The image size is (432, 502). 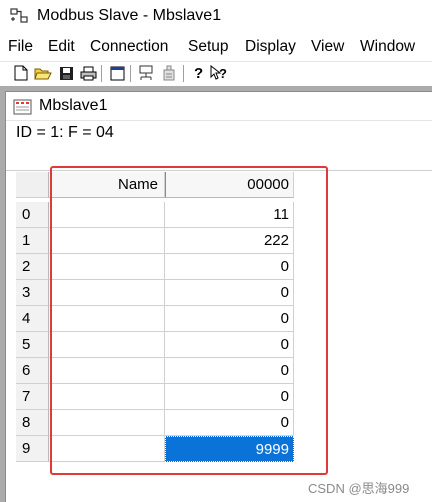 I want to click on row-index: 0, so click(x=32, y=215).